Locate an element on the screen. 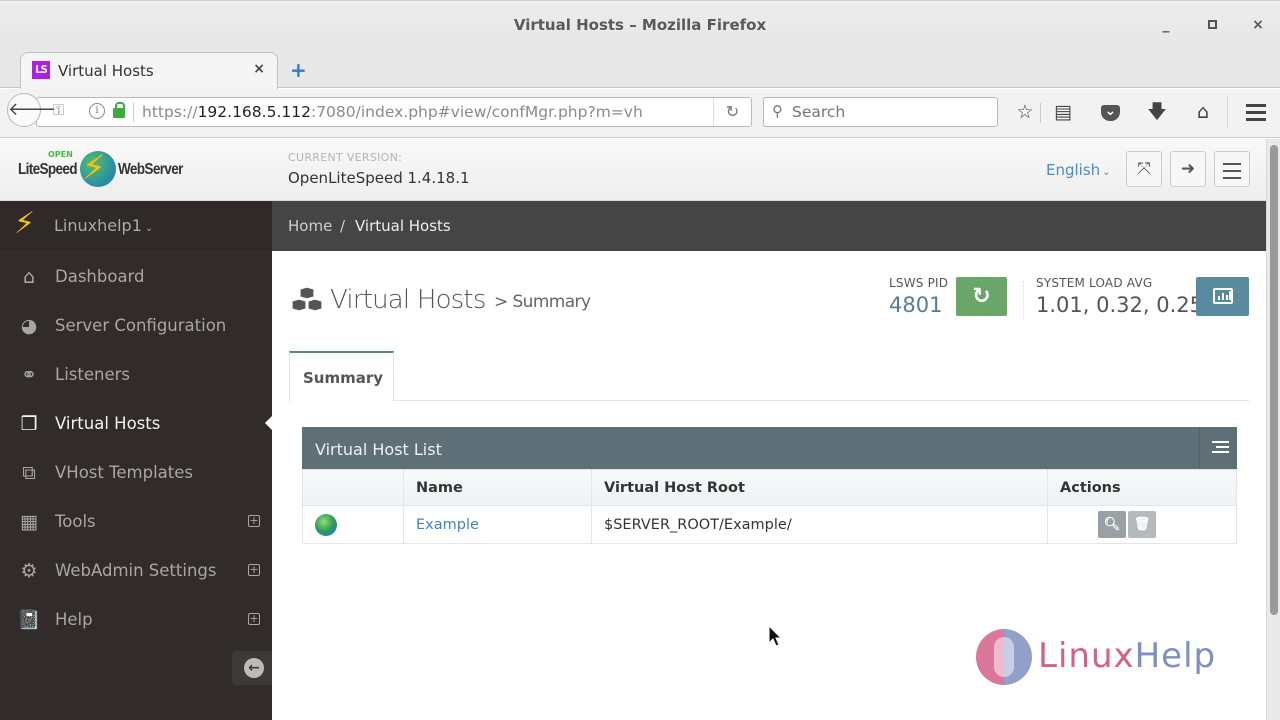 This screenshot has height=720, width=1280. restart-button: ↻ is located at coordinates (981, 296).